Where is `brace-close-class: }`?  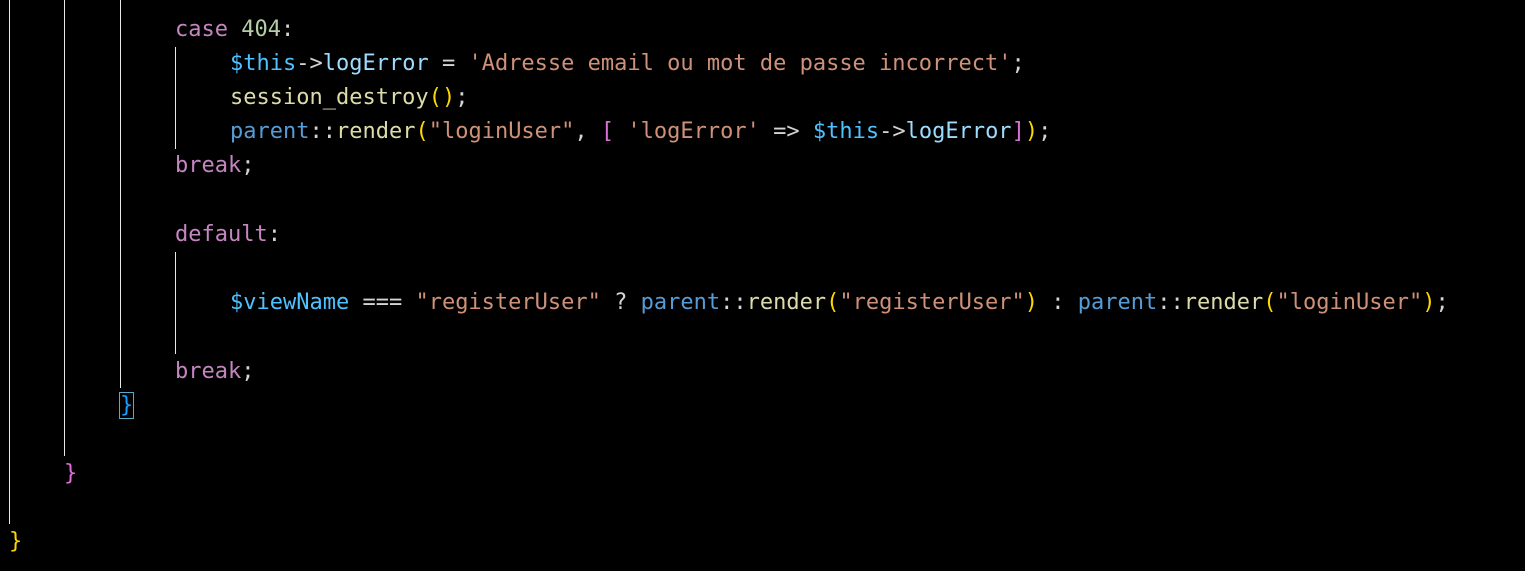 brace-close-class: } is located at coordinates (16, 541).